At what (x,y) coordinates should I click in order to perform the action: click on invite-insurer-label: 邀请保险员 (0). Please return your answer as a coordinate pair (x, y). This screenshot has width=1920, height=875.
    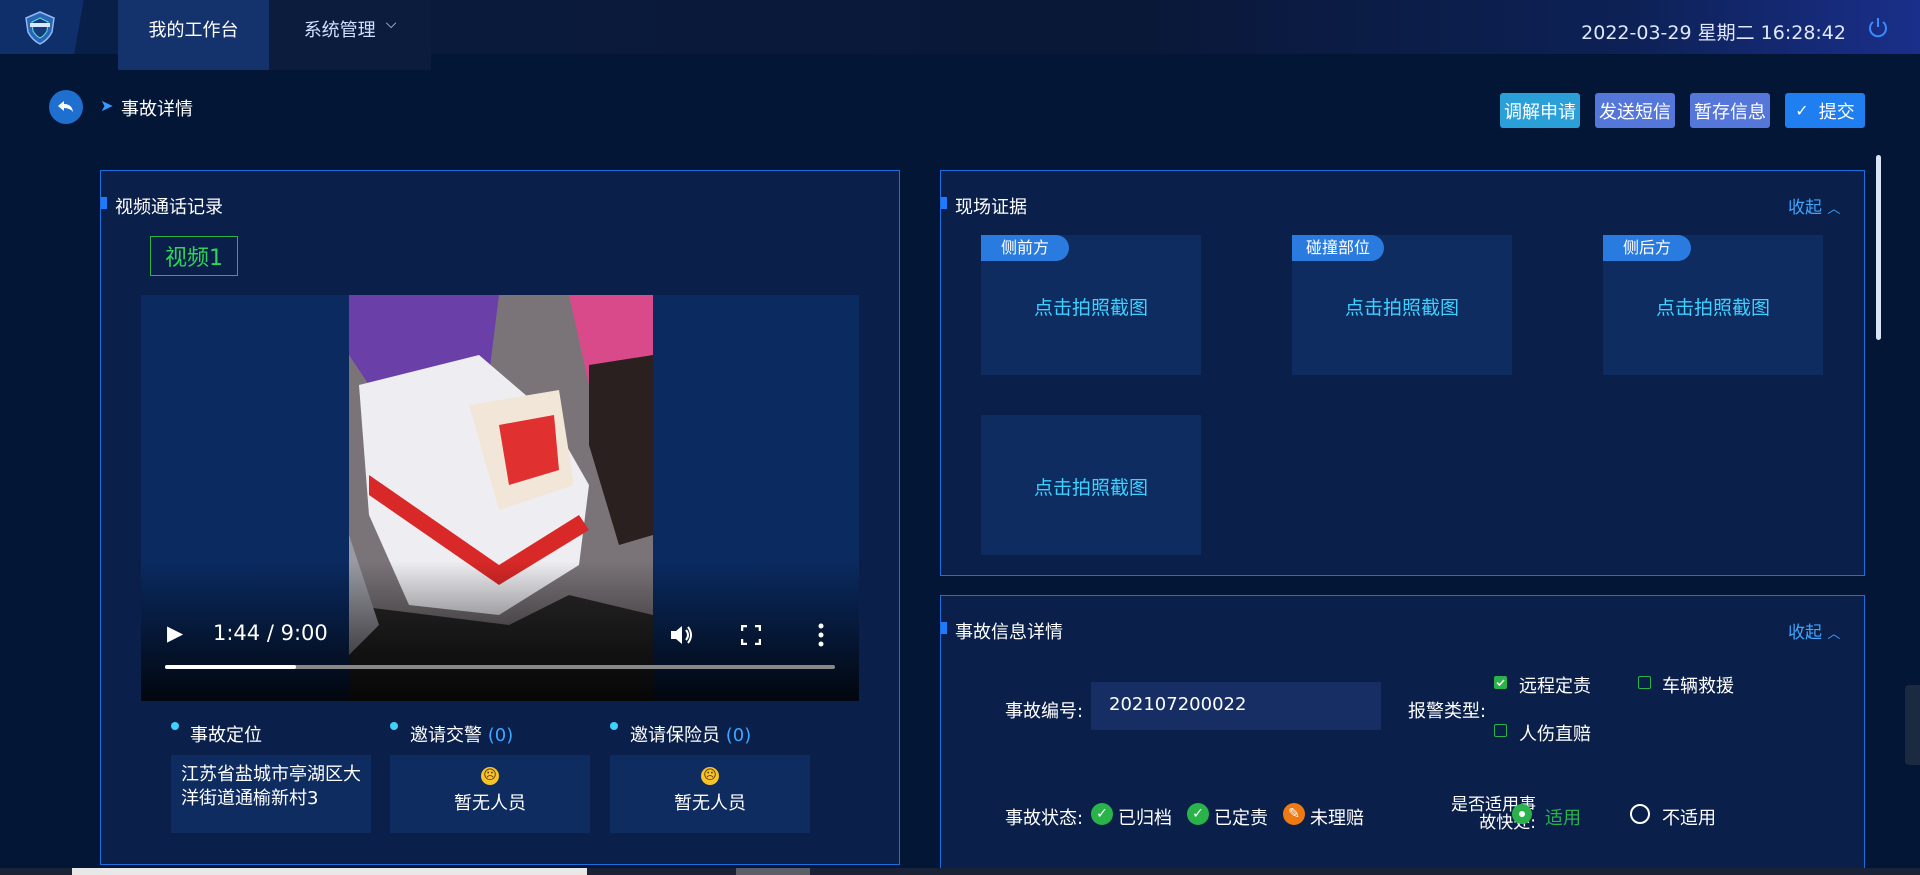
    Looking at the image, I should click on (690, 734).